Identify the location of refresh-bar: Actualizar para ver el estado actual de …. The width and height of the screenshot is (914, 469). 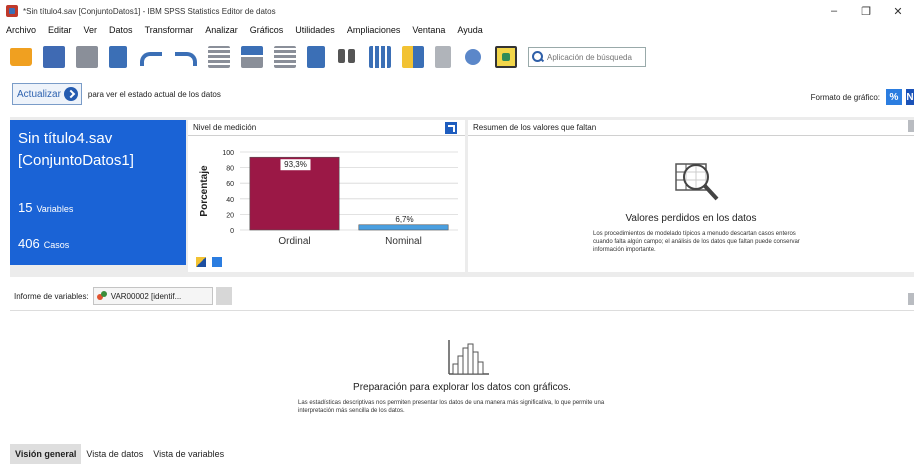
(116, 94).